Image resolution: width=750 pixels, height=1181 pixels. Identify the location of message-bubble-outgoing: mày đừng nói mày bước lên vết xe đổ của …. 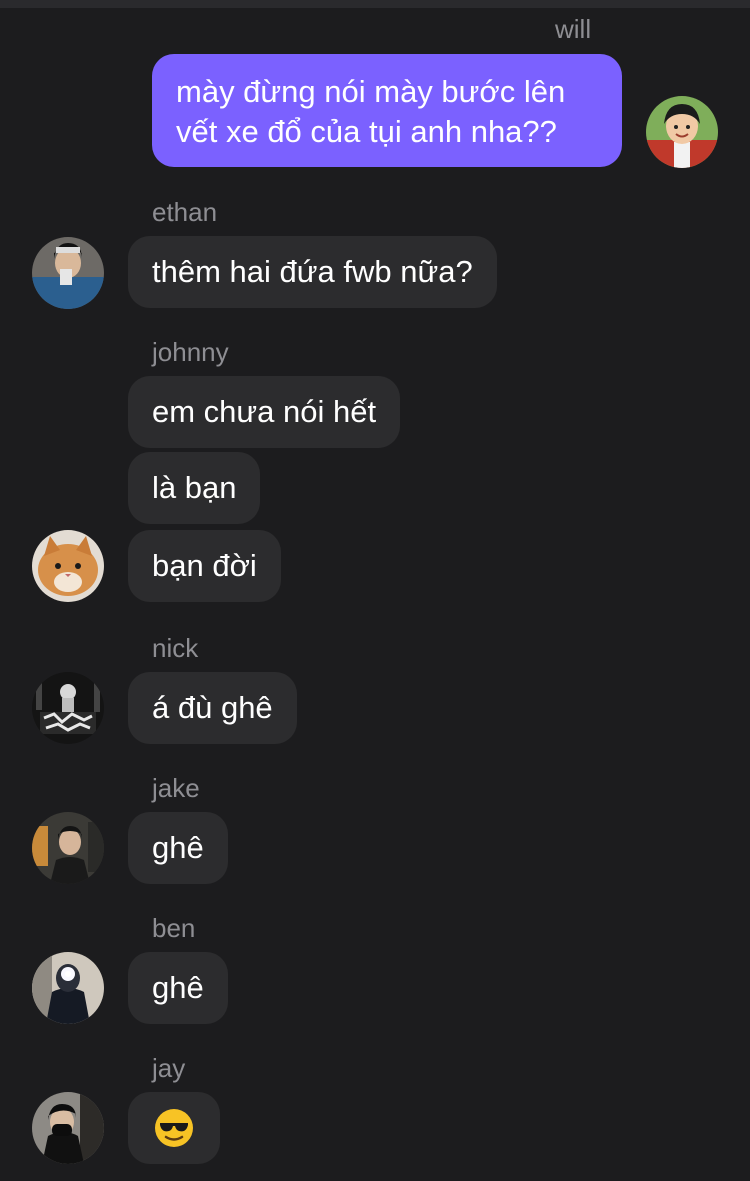
(387, 110).